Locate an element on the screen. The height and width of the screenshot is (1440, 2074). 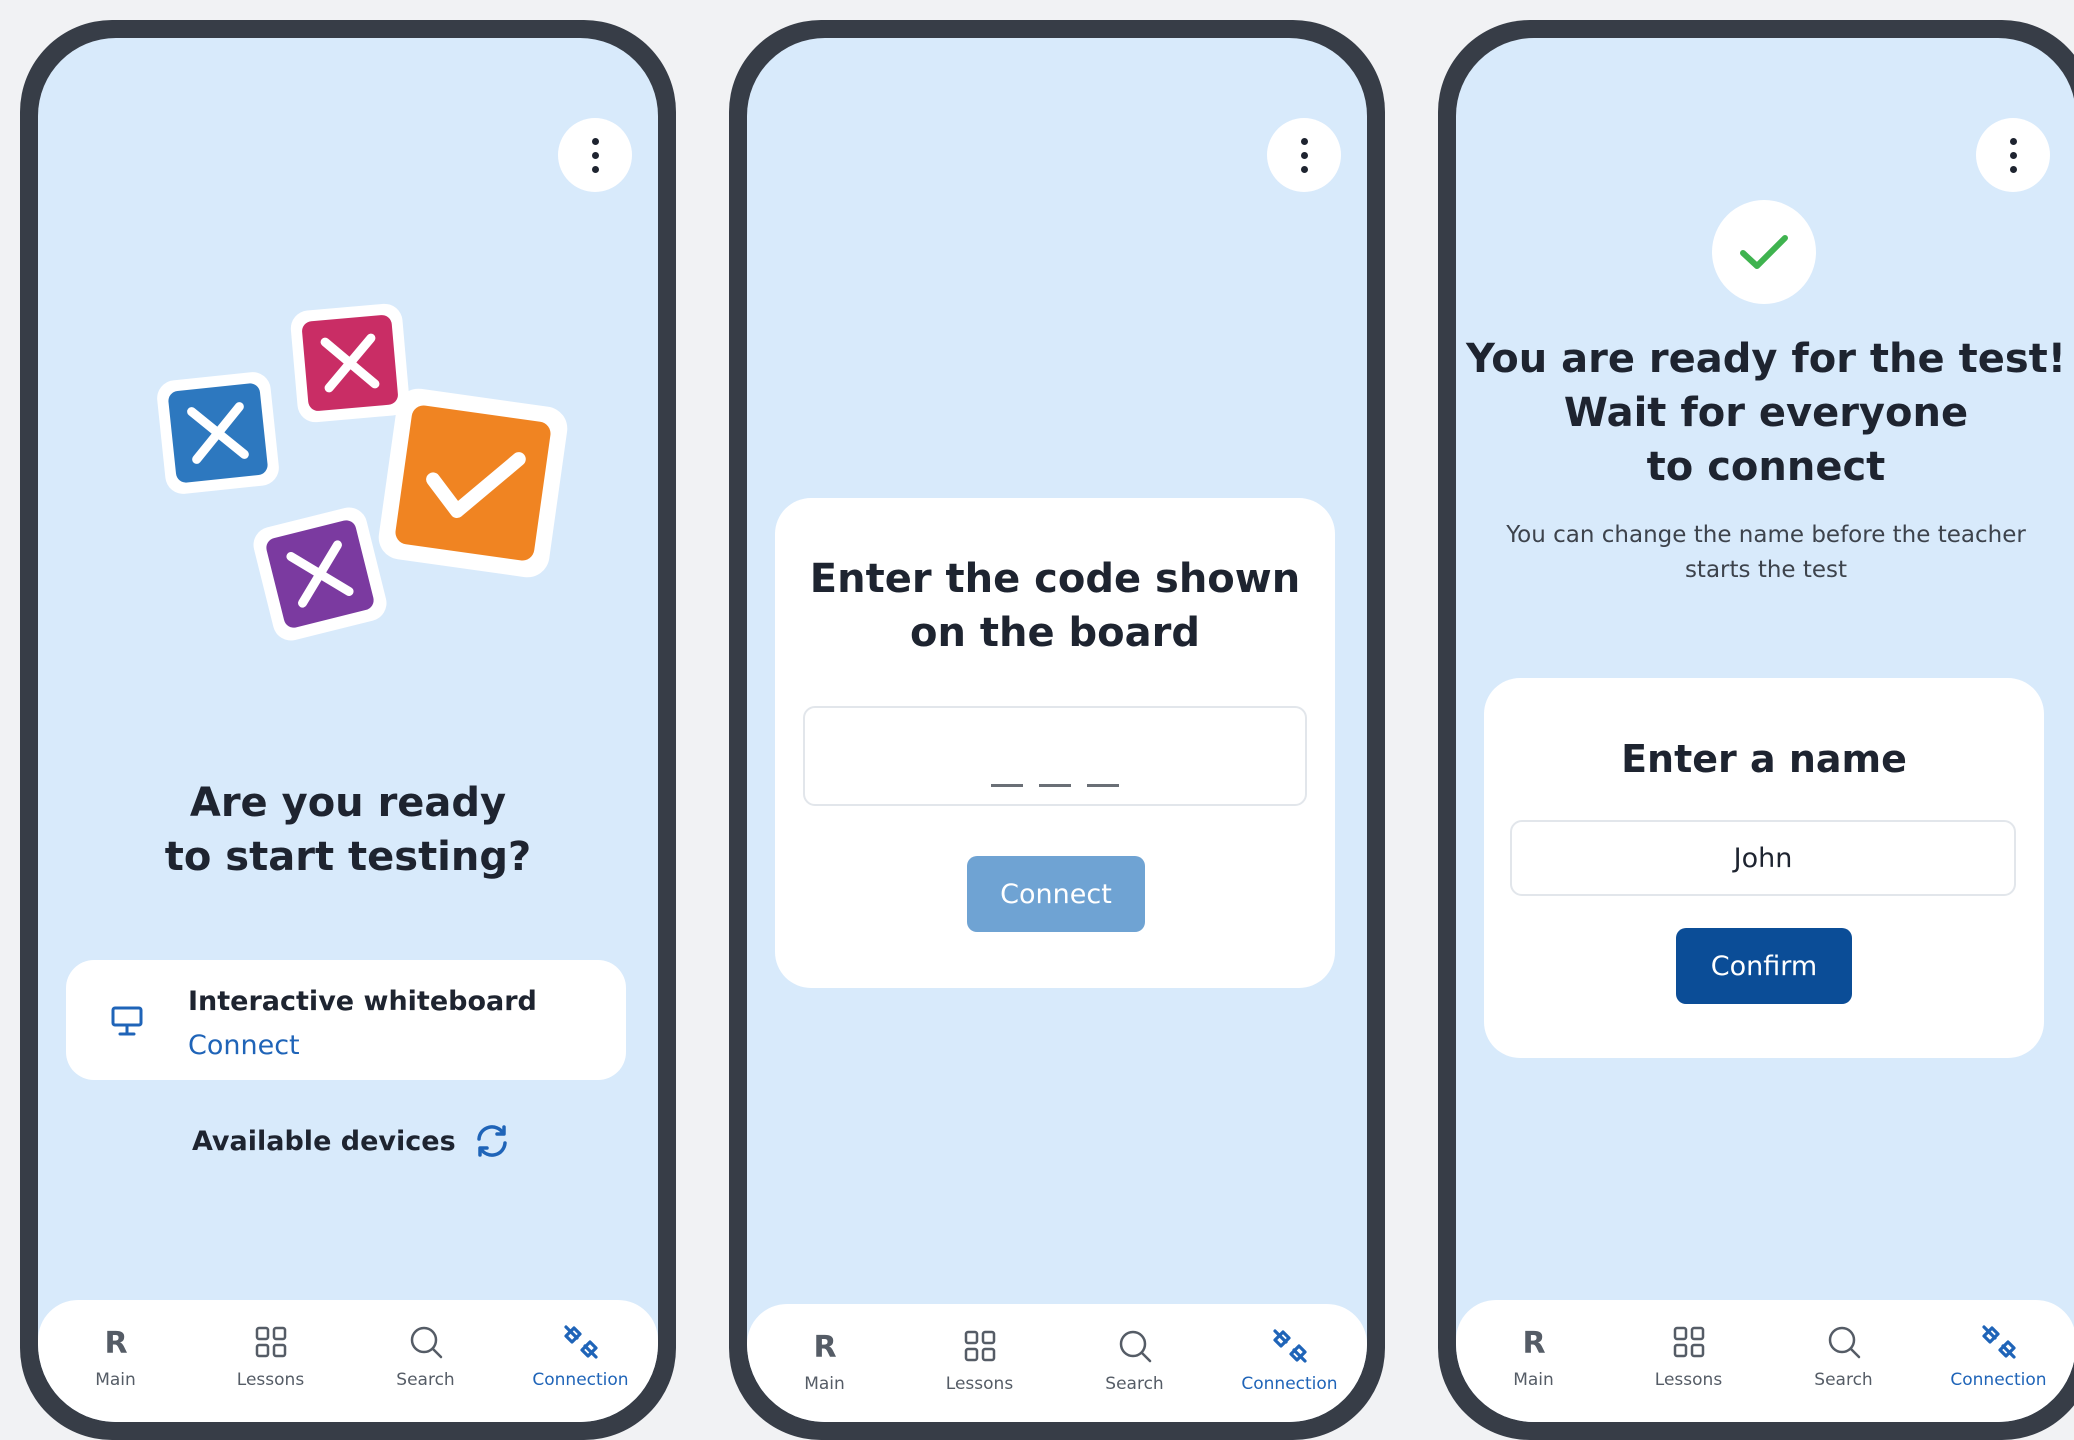
available-devices: Available devices is located at coordinates (351, 1141).